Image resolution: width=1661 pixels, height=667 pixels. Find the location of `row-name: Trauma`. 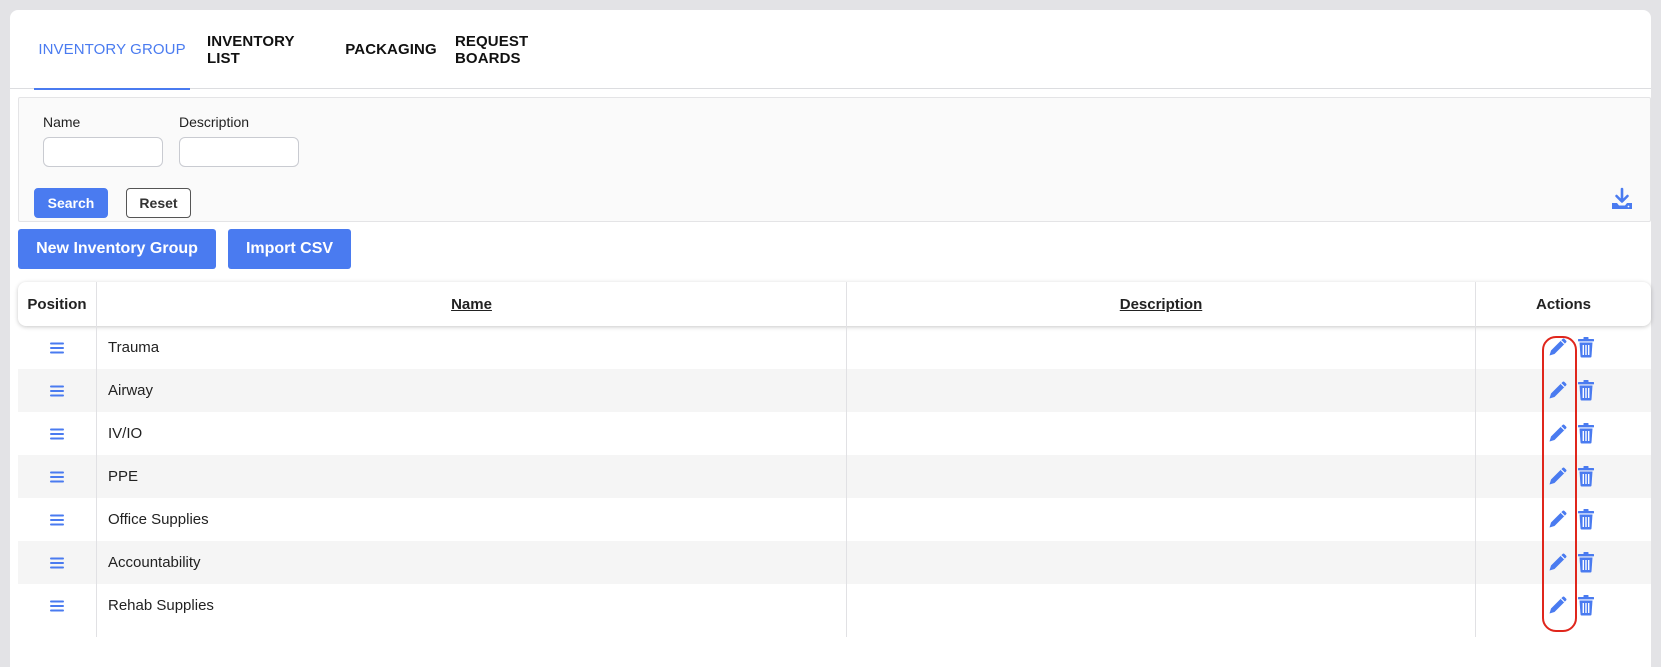

row-name: Trauma is located at coordinates (134, 347).